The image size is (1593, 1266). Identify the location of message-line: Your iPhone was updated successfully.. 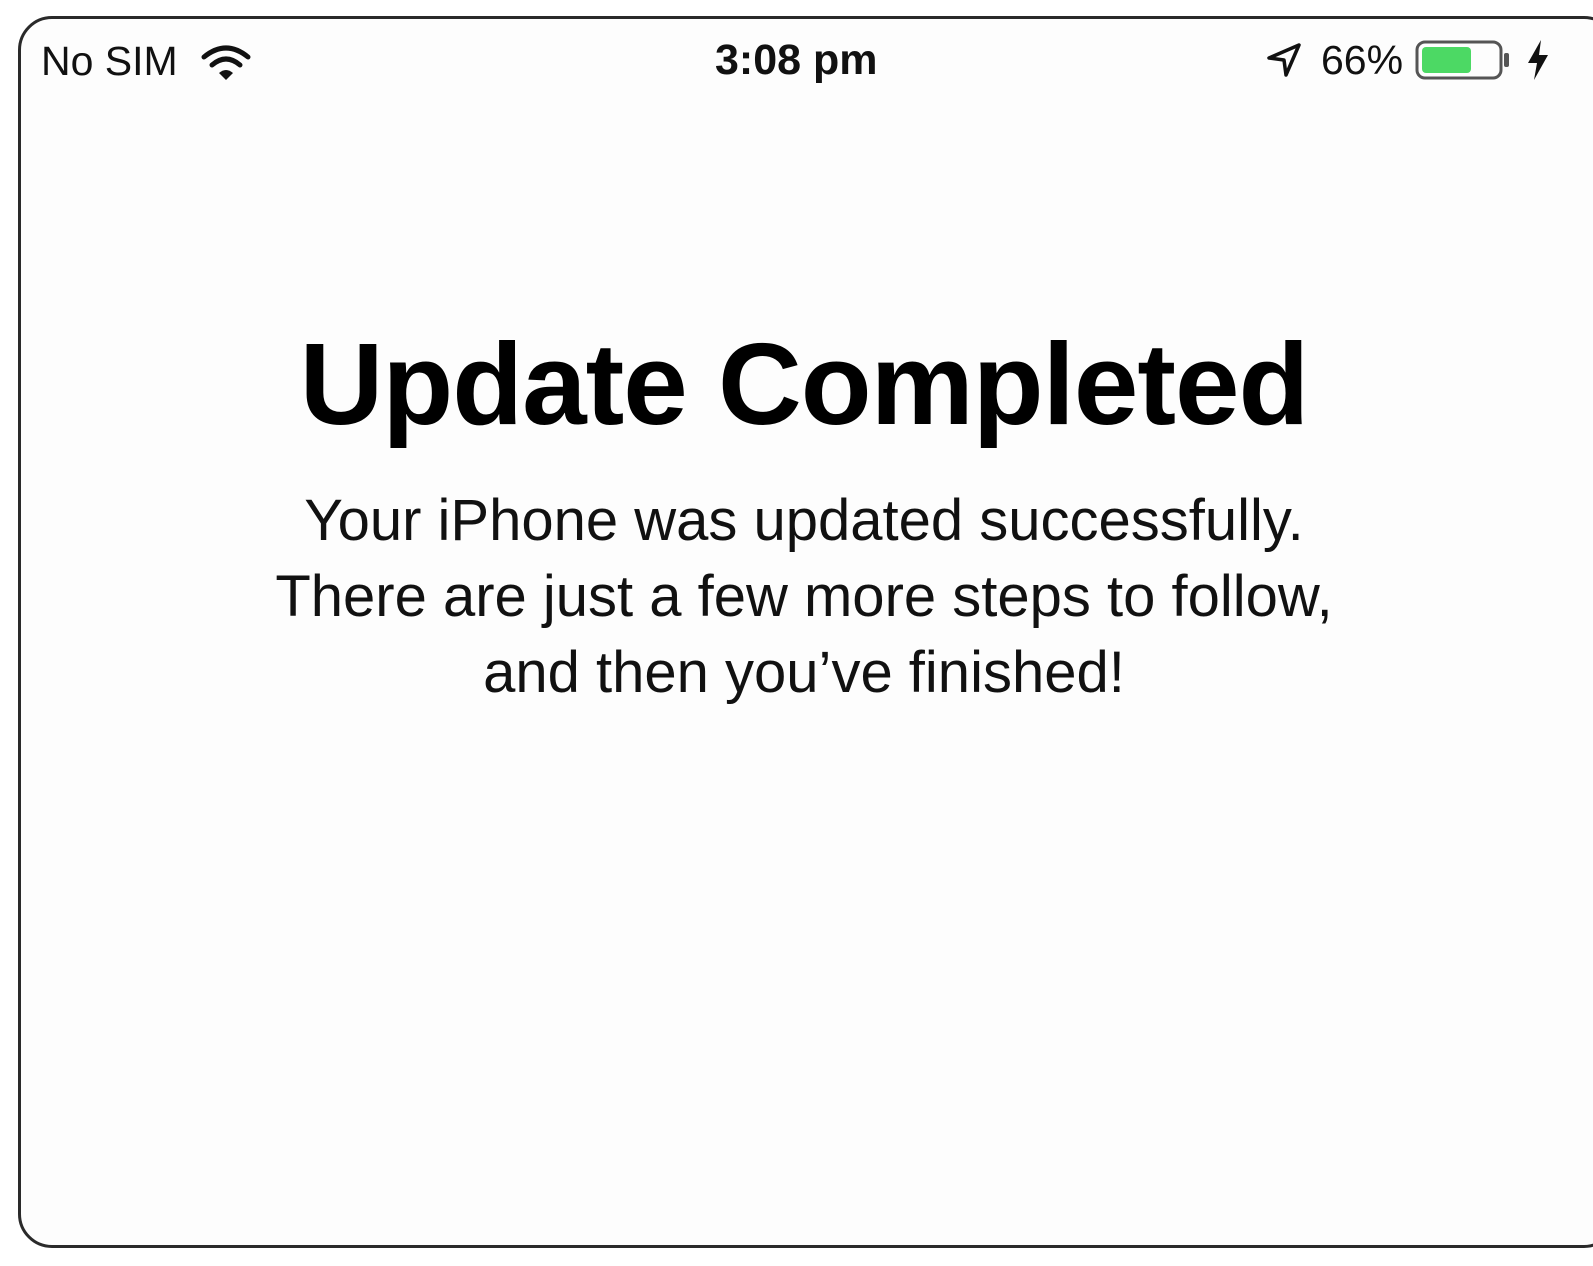
(804, 520).